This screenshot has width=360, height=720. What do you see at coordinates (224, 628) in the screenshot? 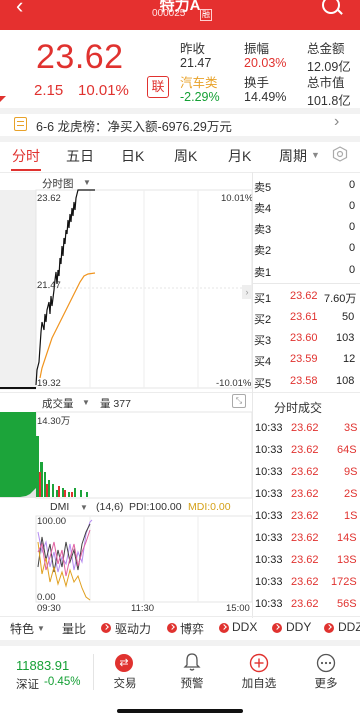
I see `ddx-icon` at bounding box center [224, 628].